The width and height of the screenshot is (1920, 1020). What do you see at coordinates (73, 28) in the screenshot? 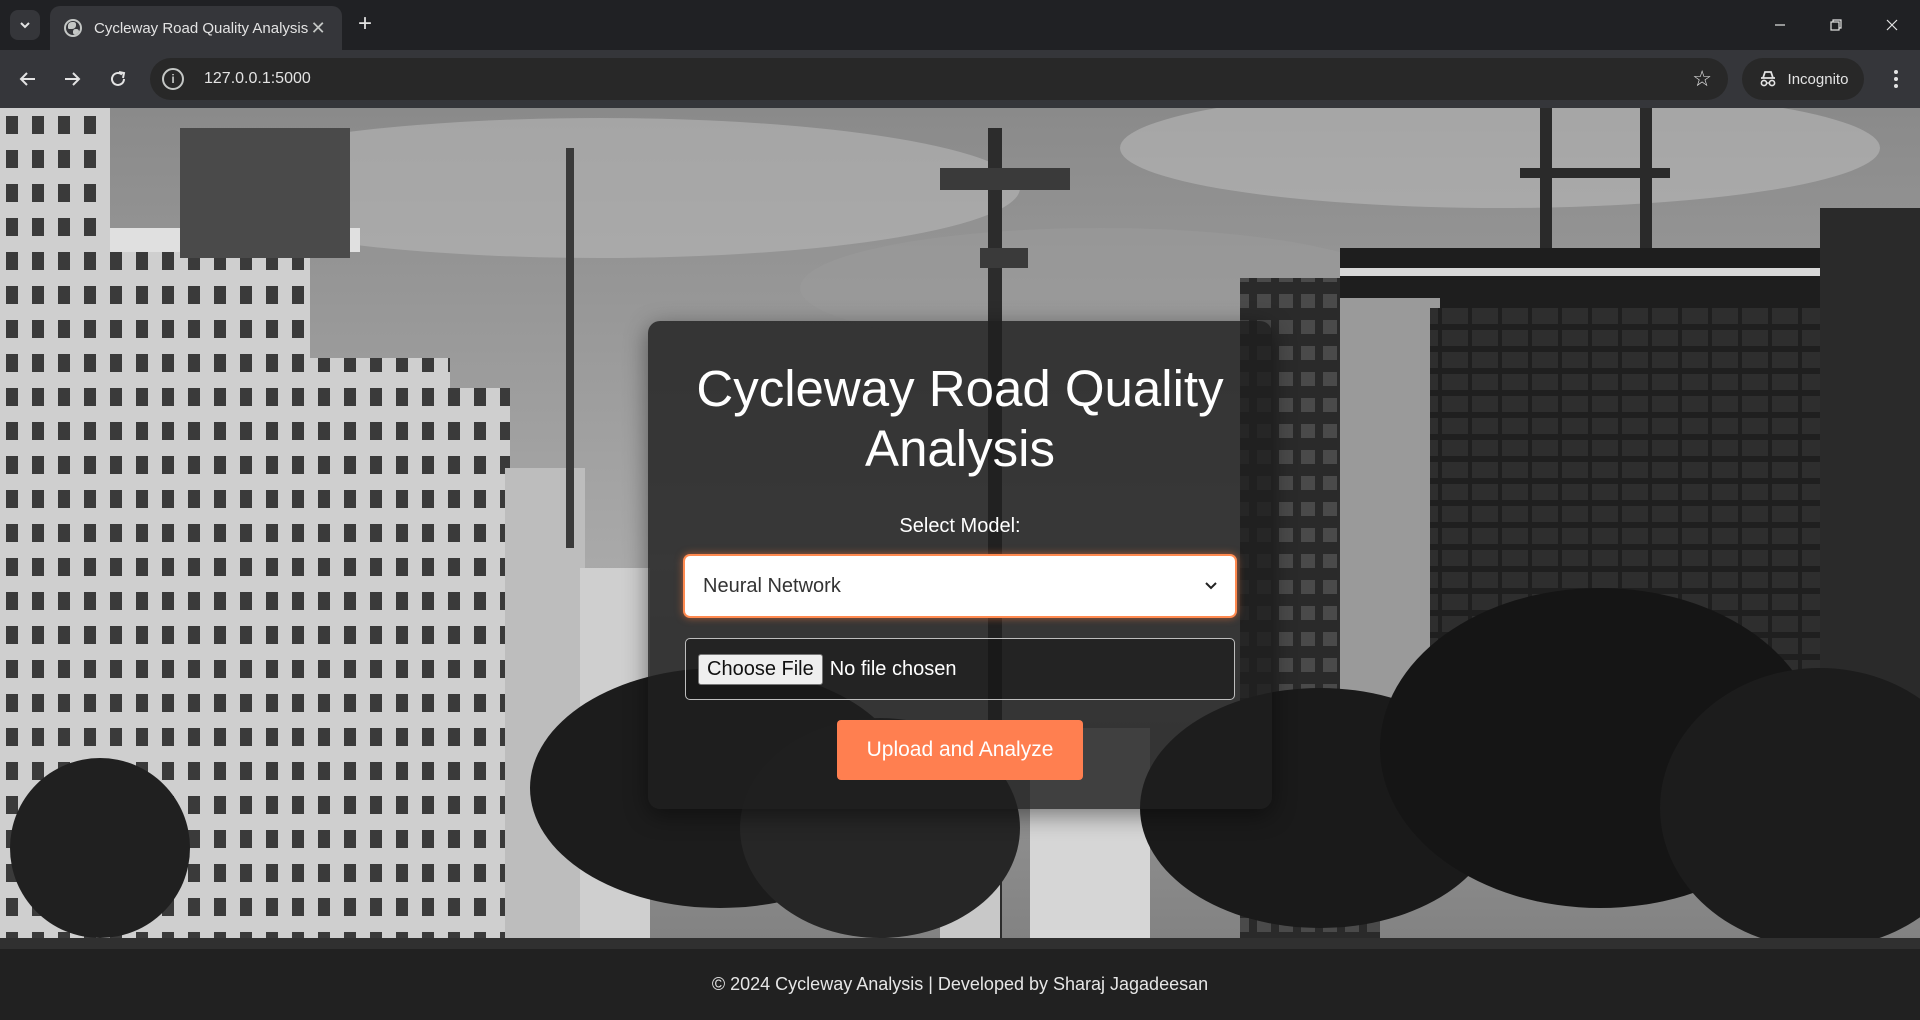
I see `globe-favicon-icon` at bounding box center [73, 28].